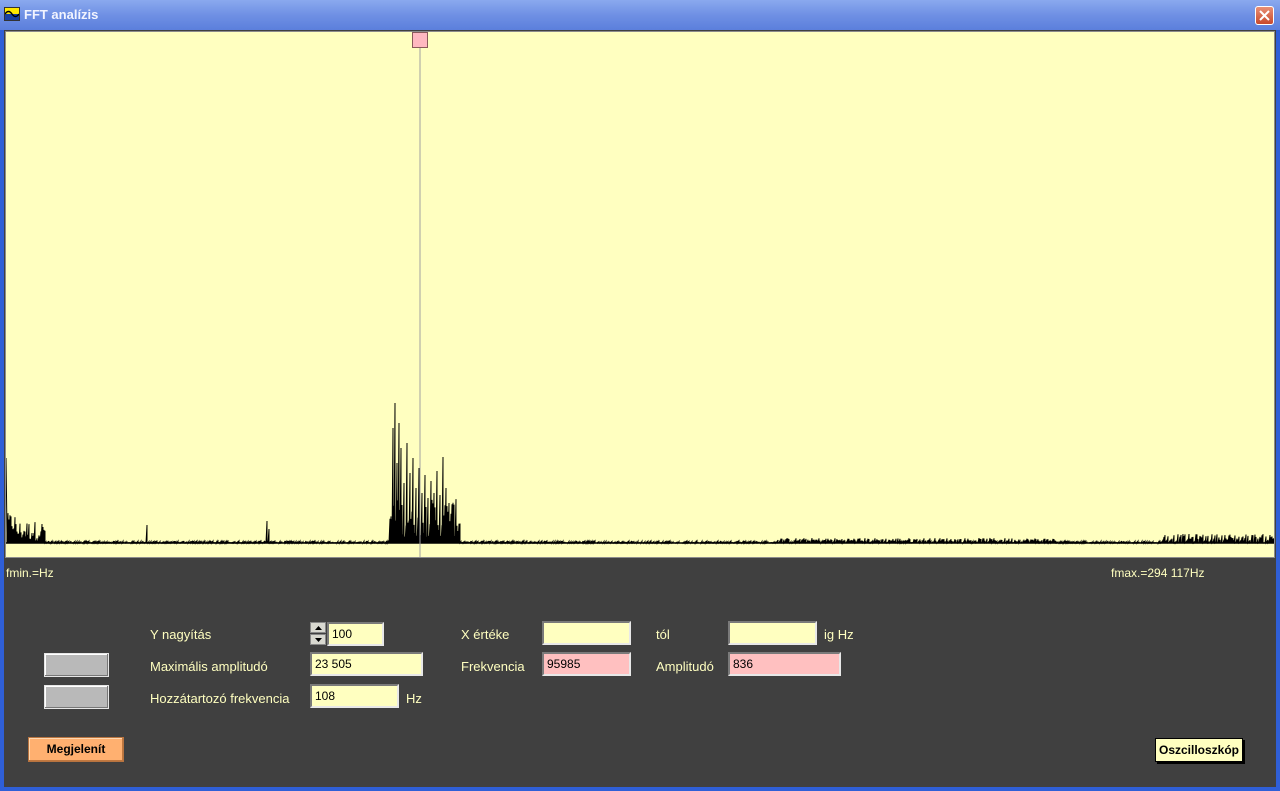  I want to click on x-value-label: X értéke, so click(485, 634).